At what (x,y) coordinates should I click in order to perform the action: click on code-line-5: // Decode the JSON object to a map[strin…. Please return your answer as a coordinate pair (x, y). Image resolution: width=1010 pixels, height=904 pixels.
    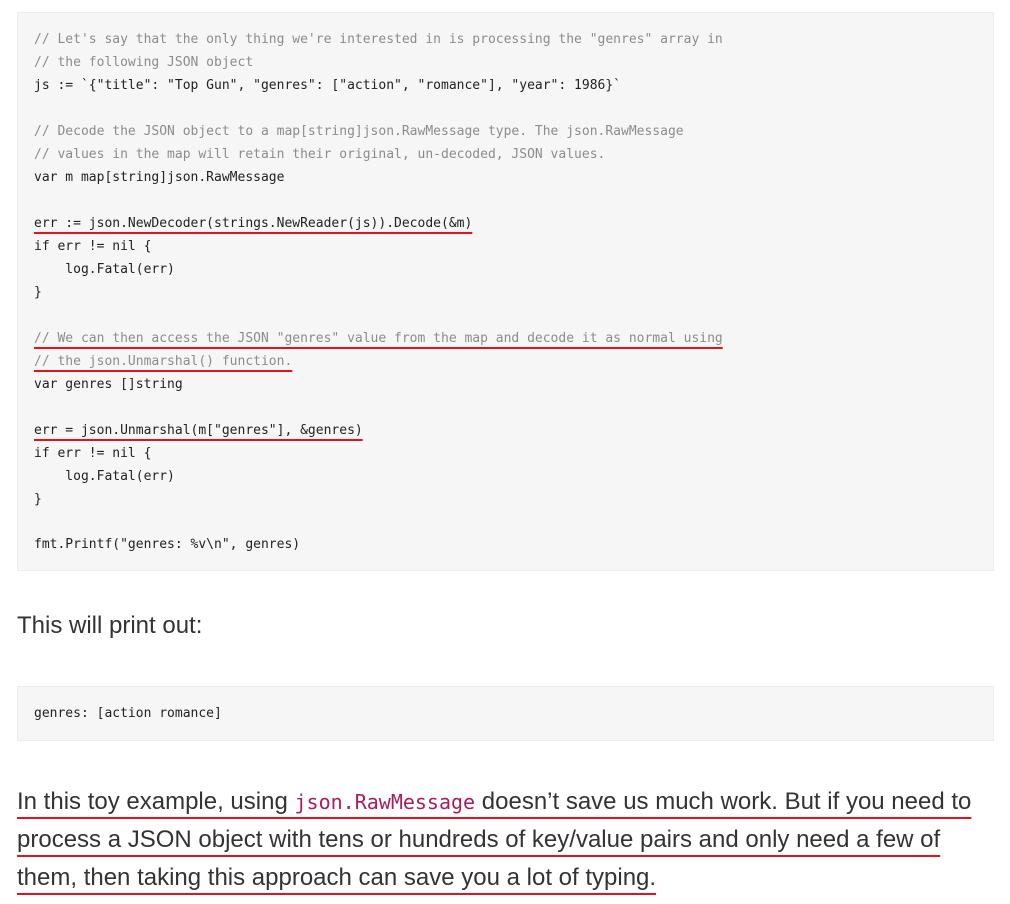
    Looking at the image, I should click on (359, 131).